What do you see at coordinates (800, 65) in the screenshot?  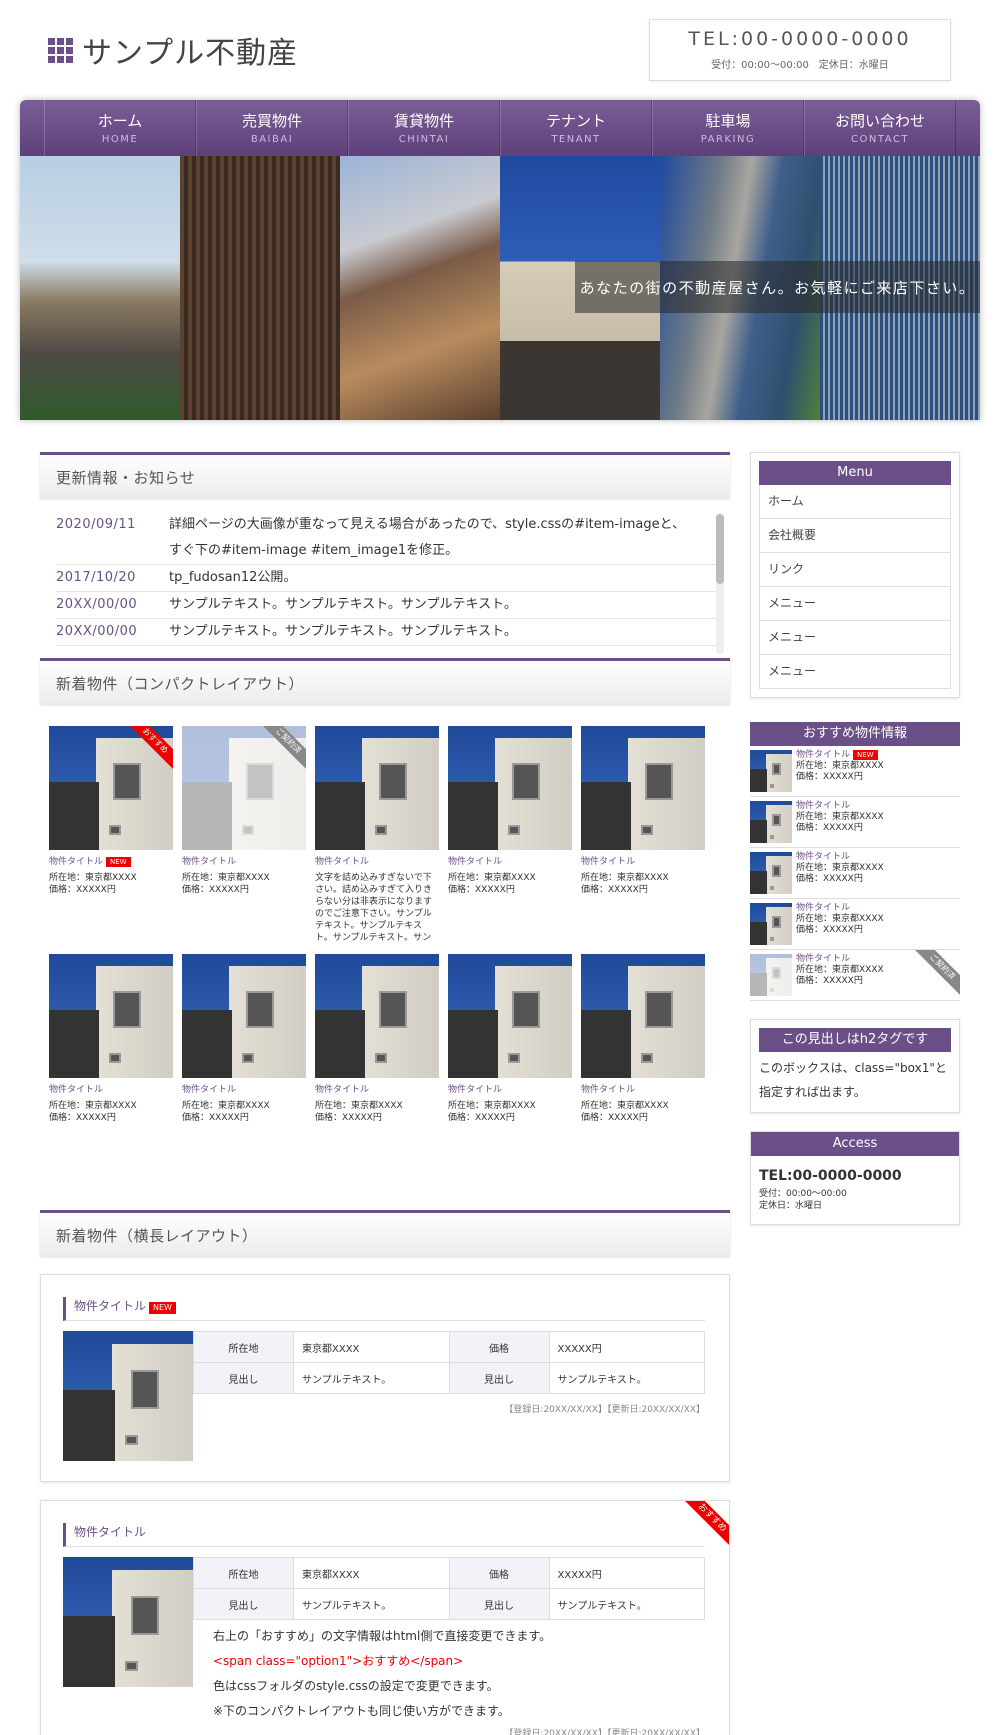 I see `header-hours: 受付：00:00〜00:00 定休日：水曜日` at bounding box center [800, 65].